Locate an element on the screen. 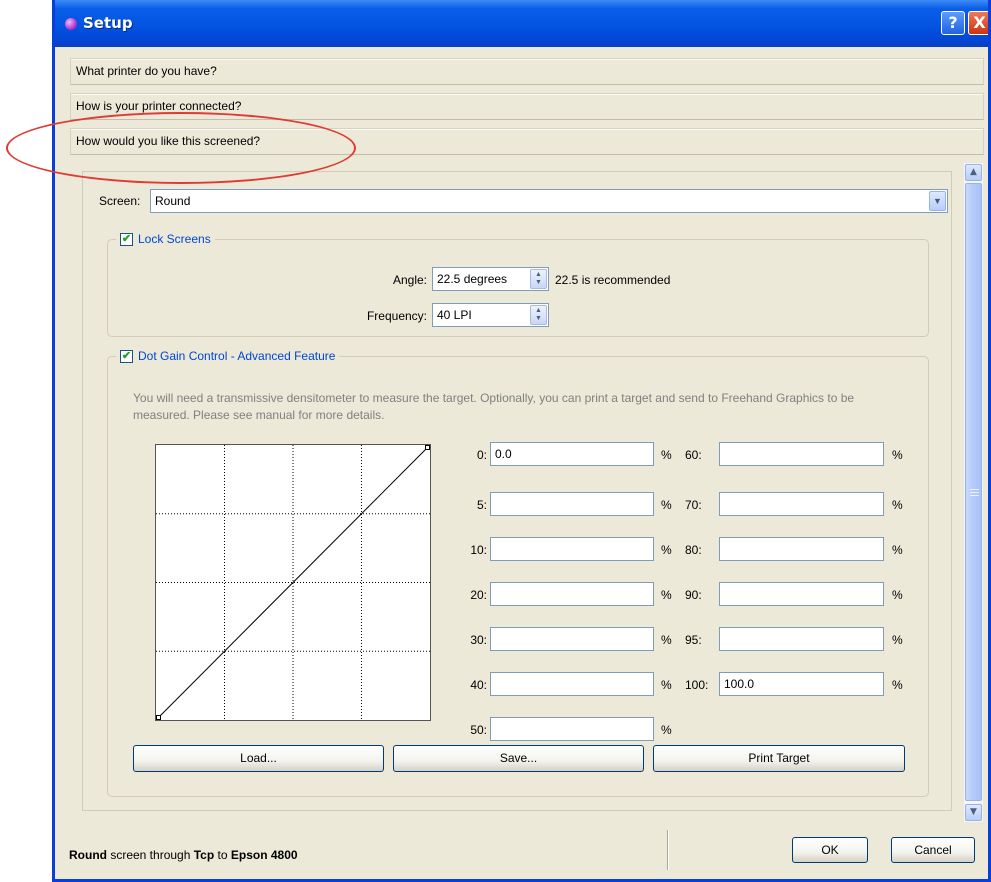 This screenshot has height=882, width=991. field-label: 95: is located at coordinates (693, 640).